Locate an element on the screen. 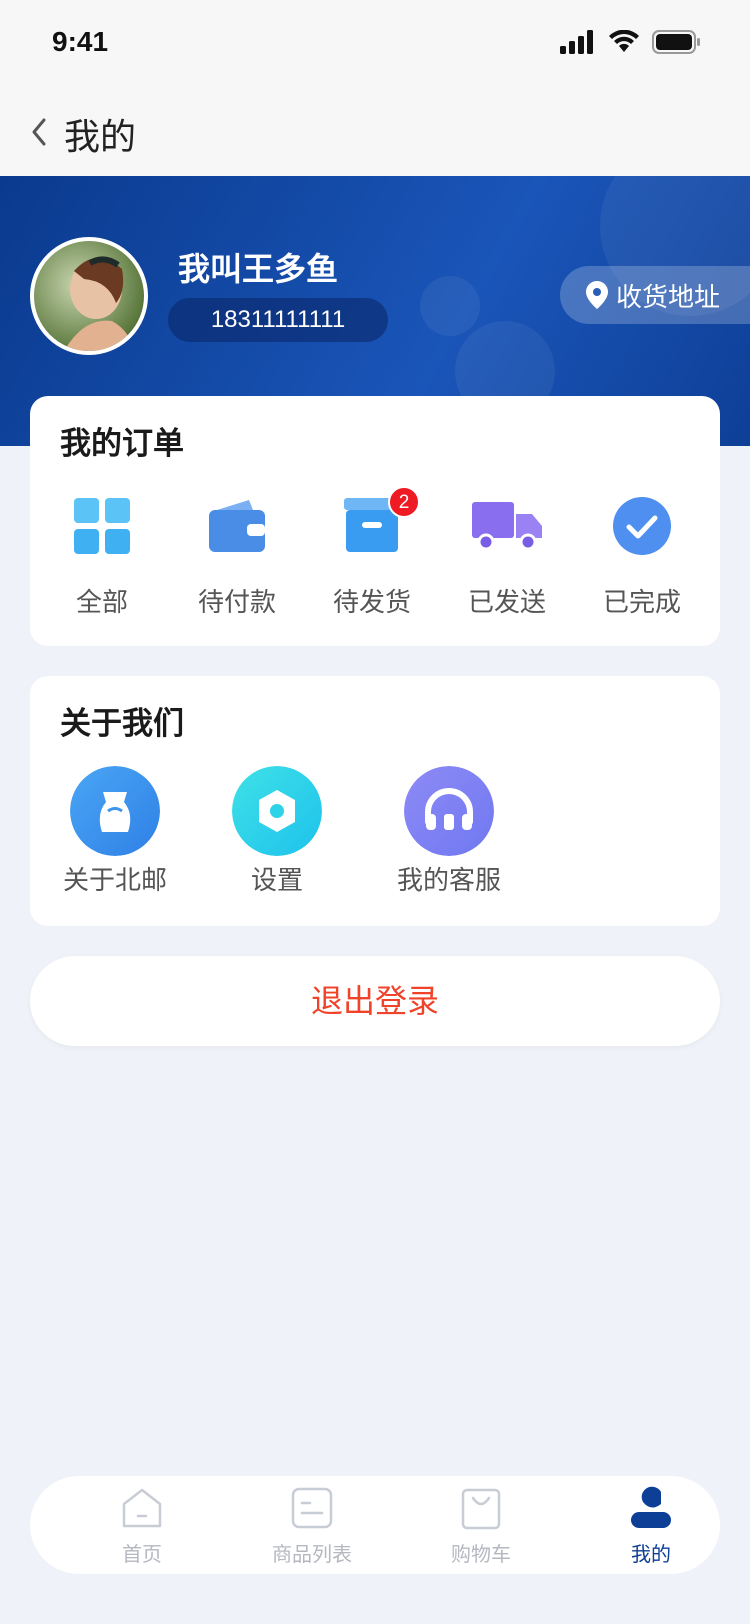  wifi-icon is located at coordinates (624, 41).